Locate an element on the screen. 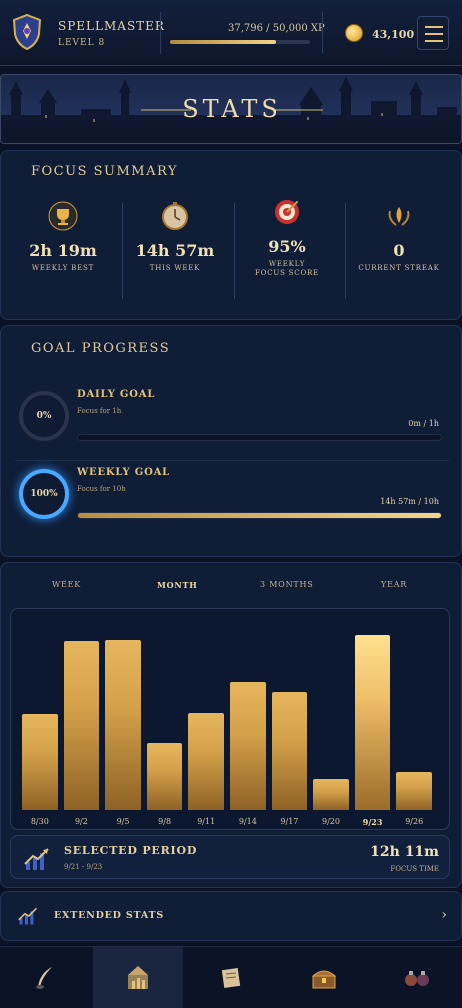  stat-value: 14h 57m is located at coordinates (175, 250).